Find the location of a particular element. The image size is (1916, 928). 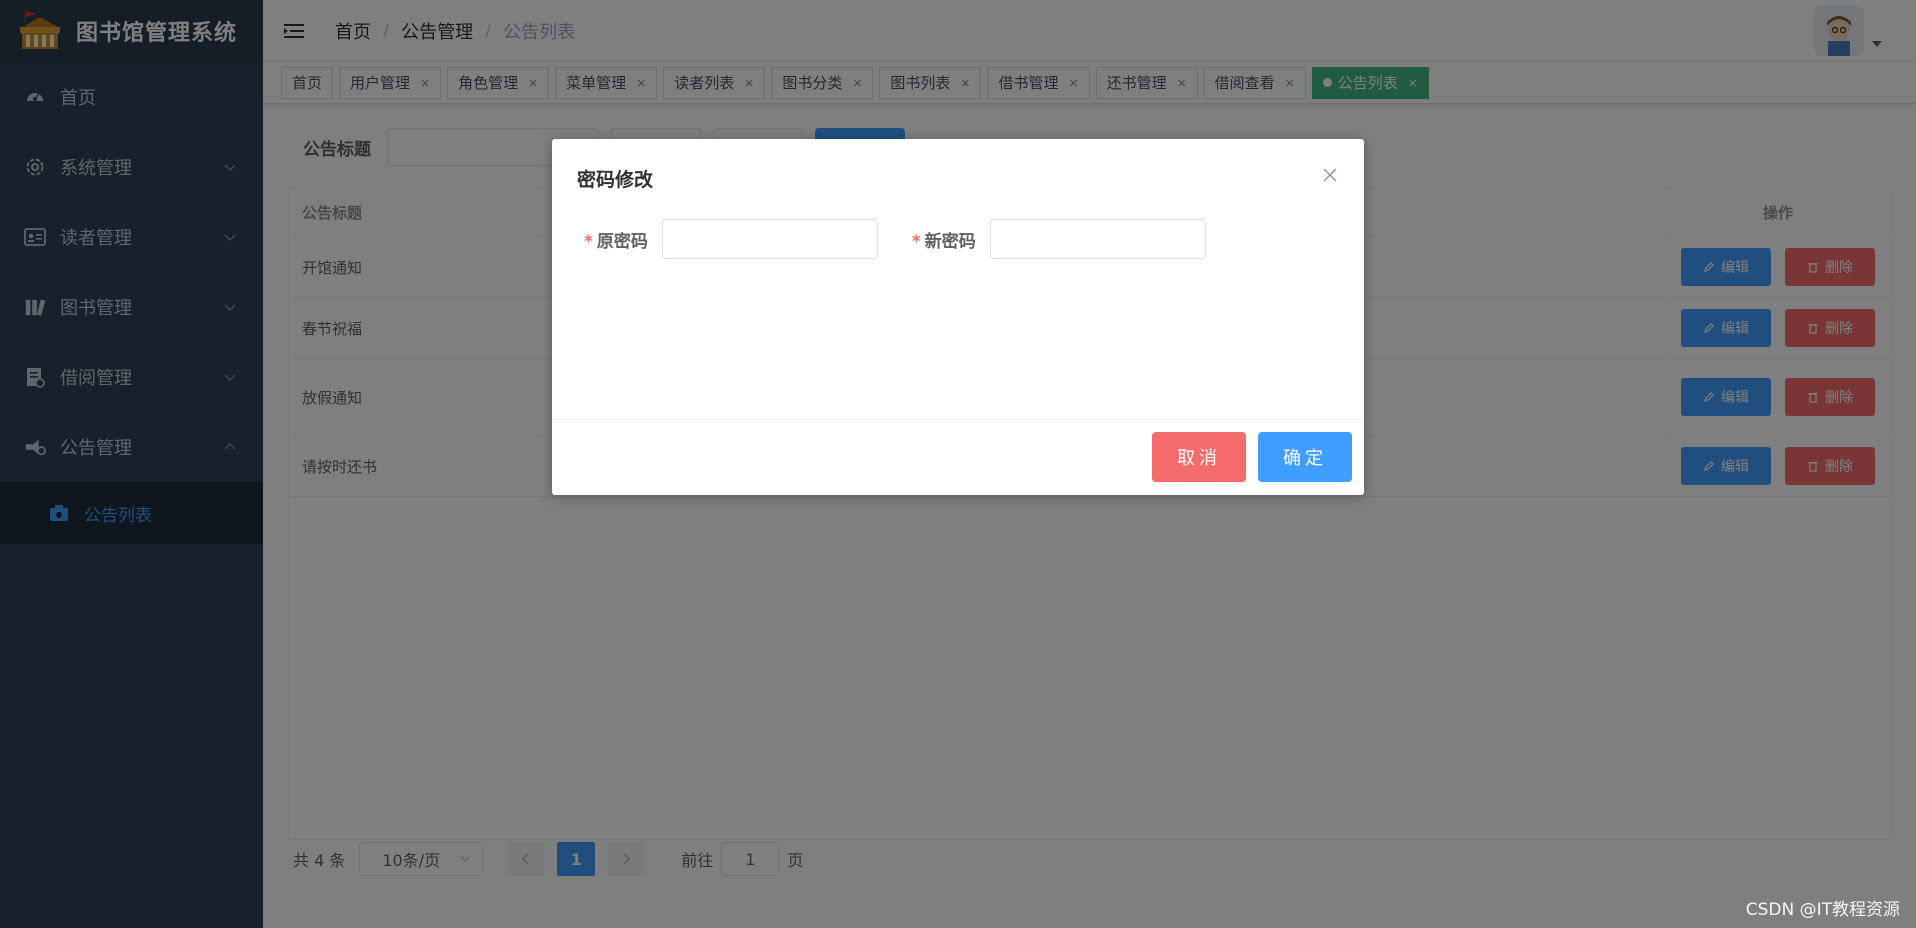

old-password-input is located at coordinates (769, 239).